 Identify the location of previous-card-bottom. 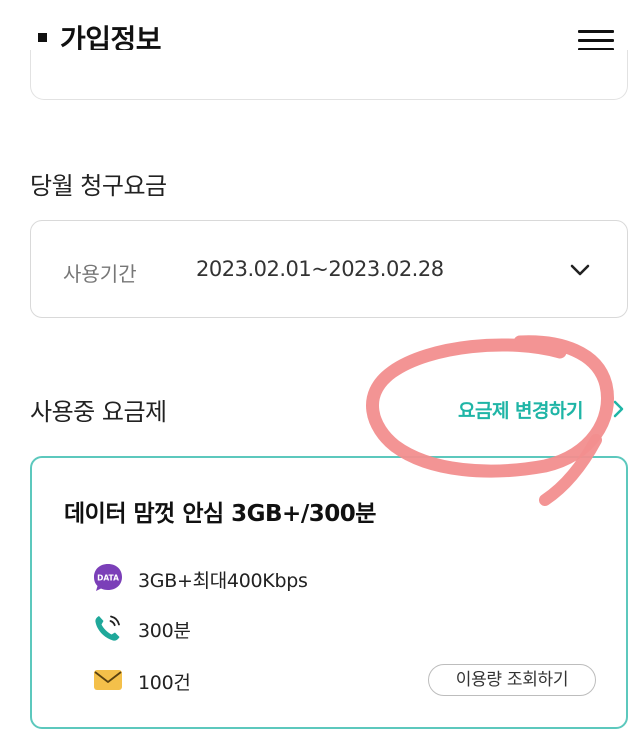
(329, 75).